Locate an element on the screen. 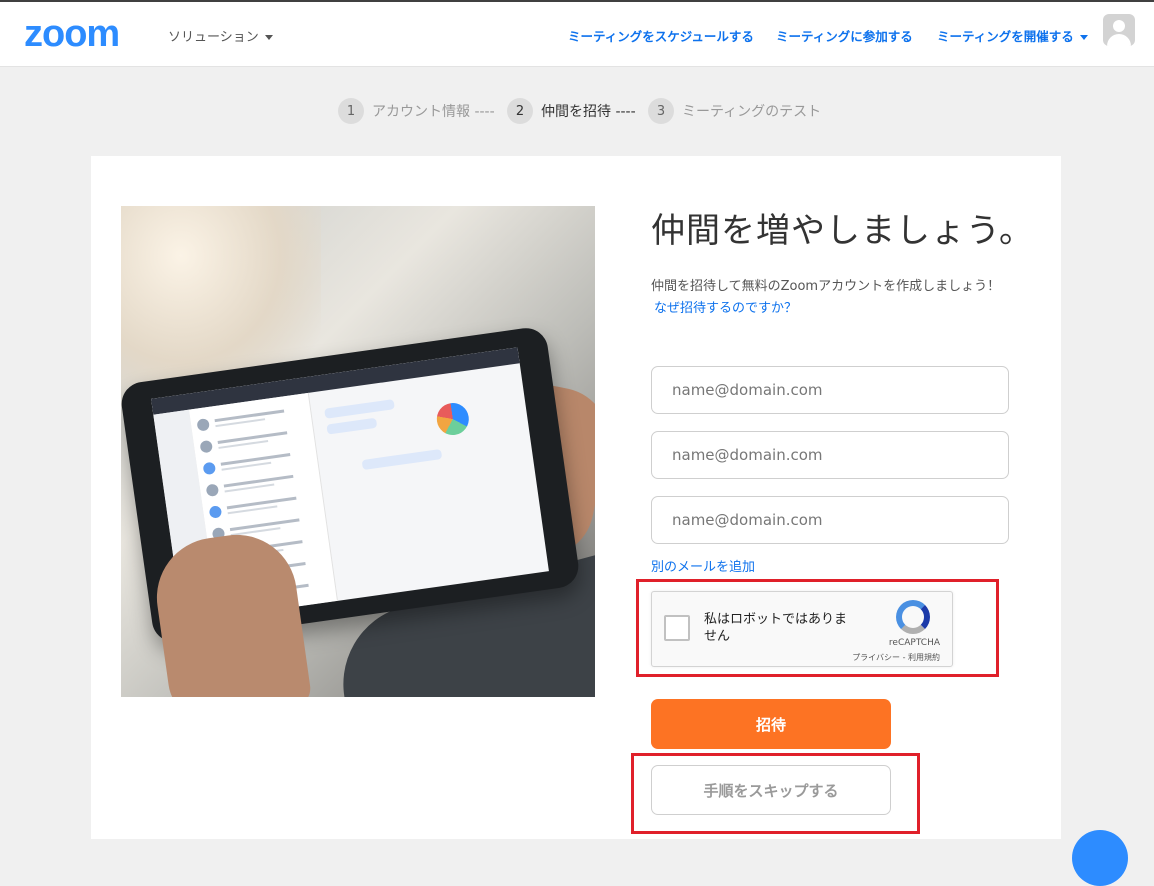 The height and width of the screenshot is (886, 1154). solutions-label: ソリューション is located at coordinates (213, 37).